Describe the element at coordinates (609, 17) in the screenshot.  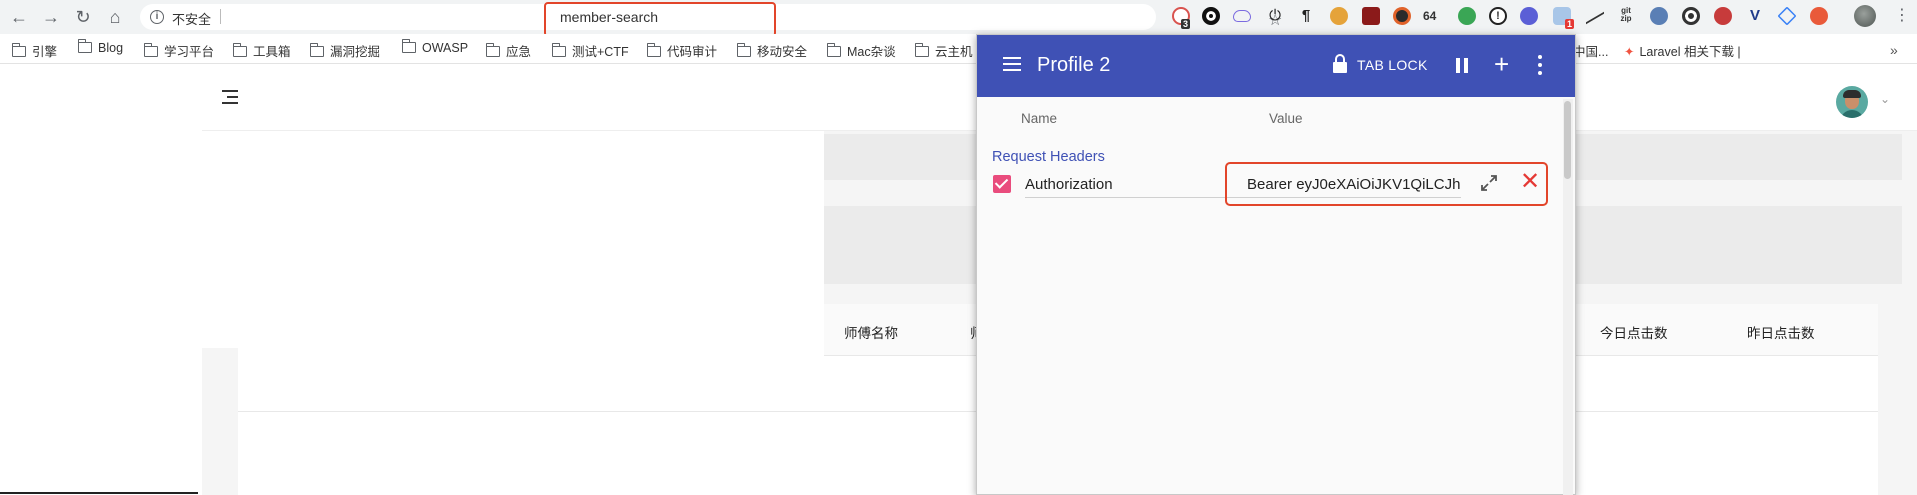
I see `url-text: member-search` at that location.